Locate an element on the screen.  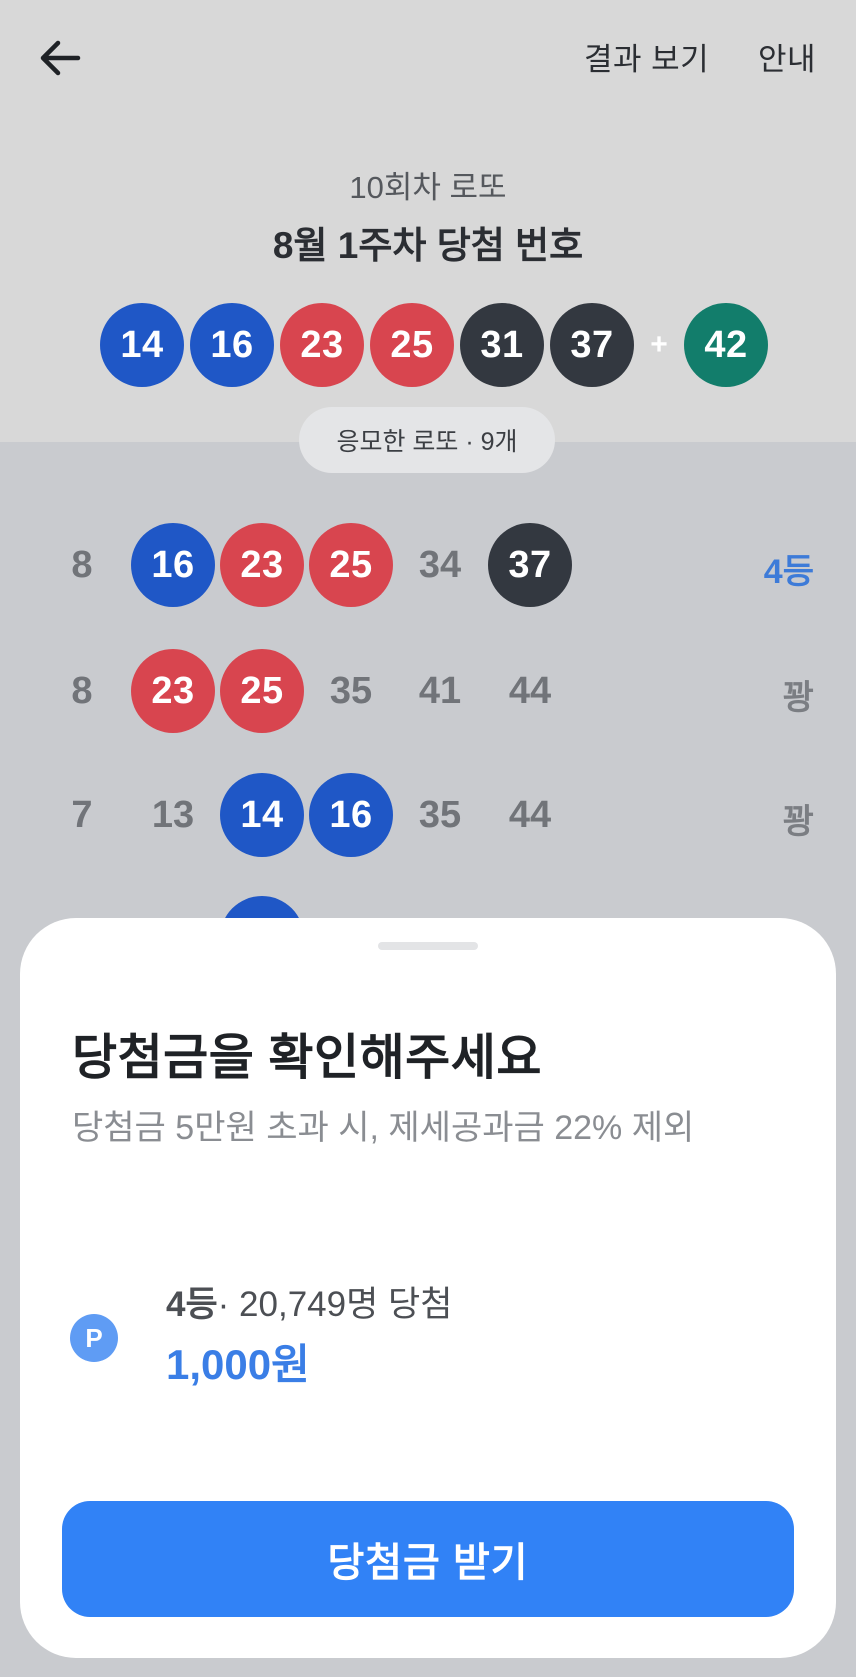
matched-ball: 37 is located at coordinates (530, 565).